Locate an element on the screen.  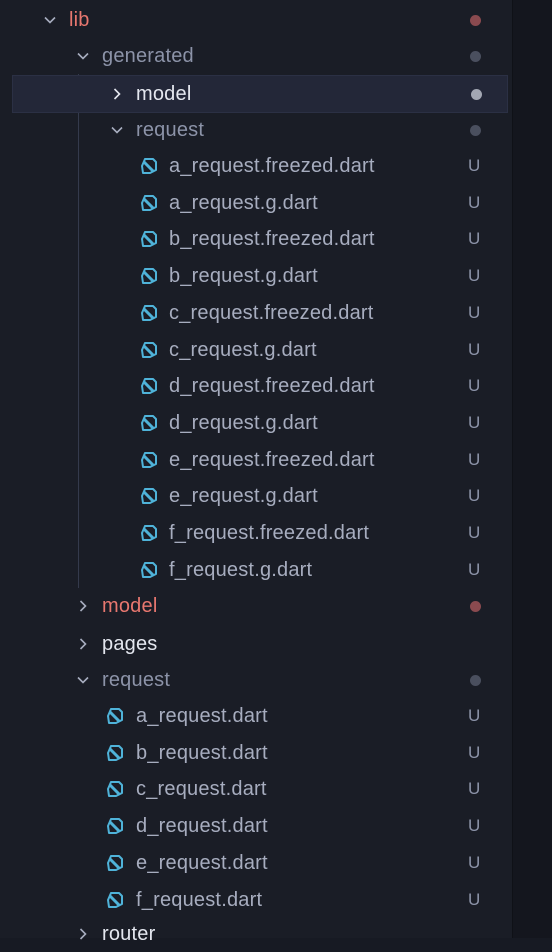
tree-file: c_request.dart U is located at coordinates (256, 789).